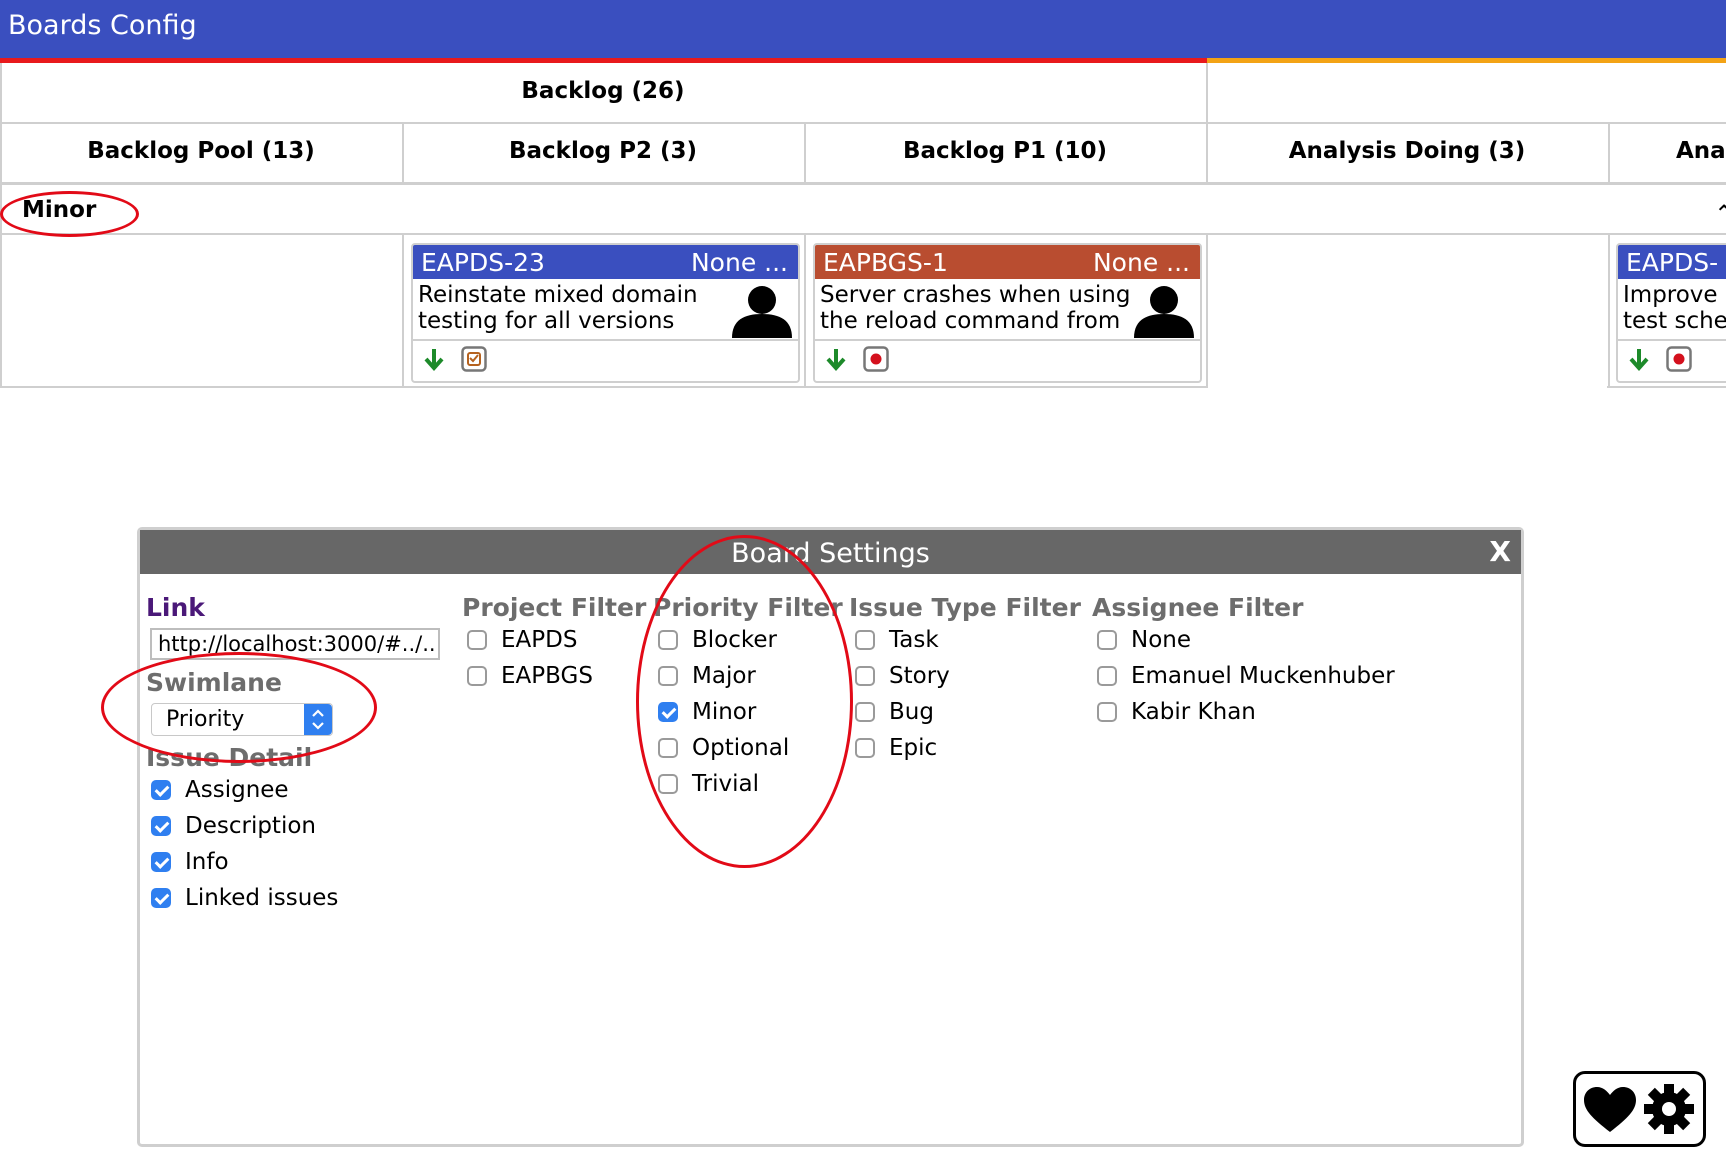  What do you see at coordinates (1639, 1109) in the screenshot?
I see `board-controls` at bounding box center [1639, 1109].